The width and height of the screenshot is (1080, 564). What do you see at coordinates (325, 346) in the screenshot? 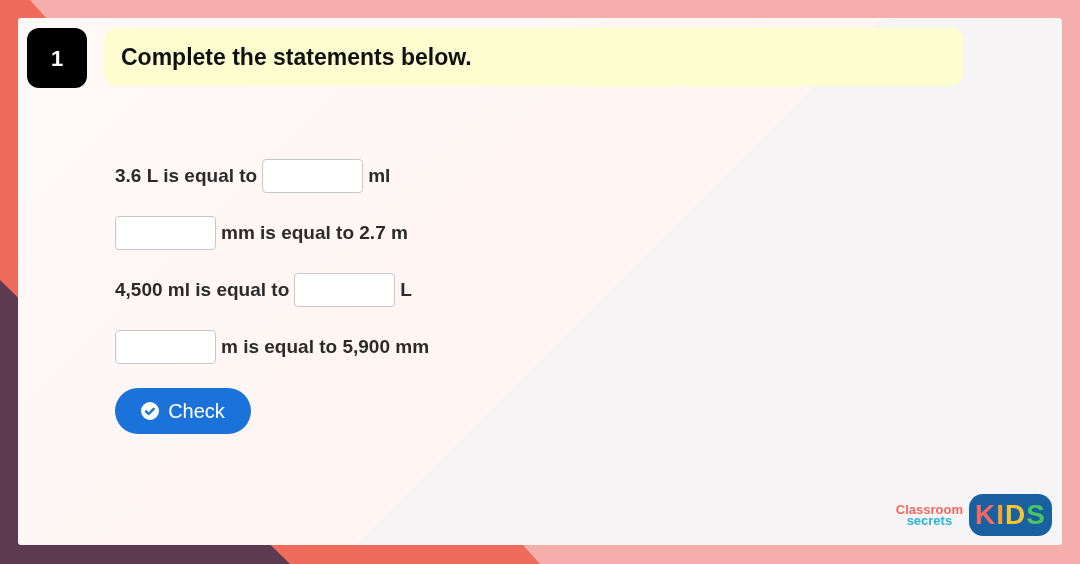
I see `statement-text: m is equal to 5,900 mm` at bounding box center [325, 346].